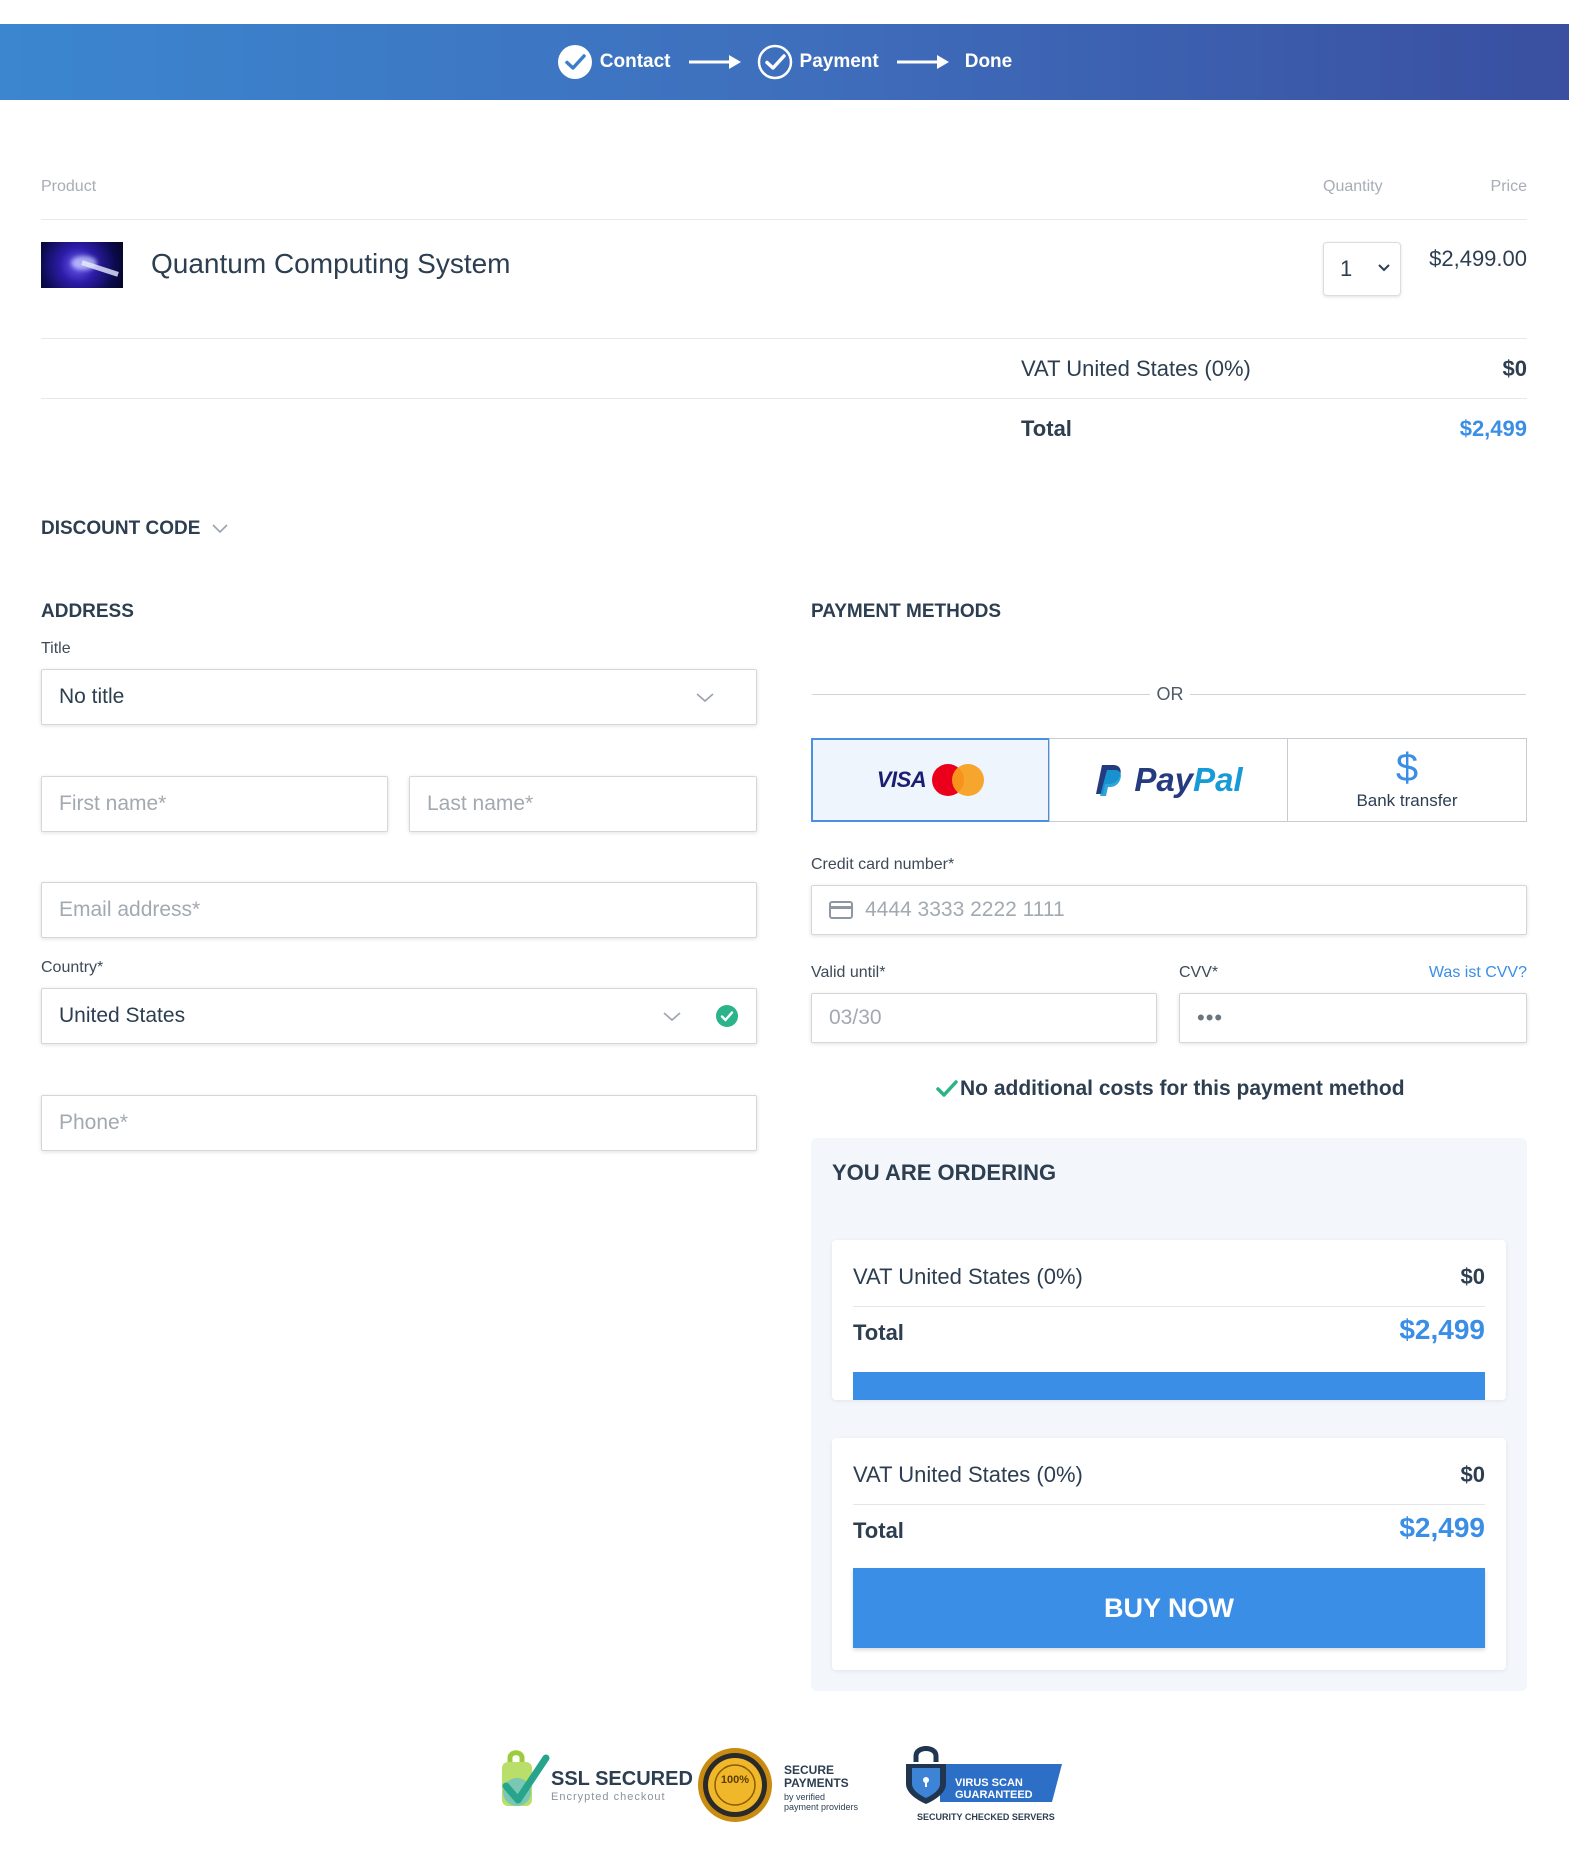 The image size is (1569, 1864). What do you see at coordinates (93, 1122) in the screenshot?
I see `phone-placeholder: Phone*` at bounding box center [93, 1122].